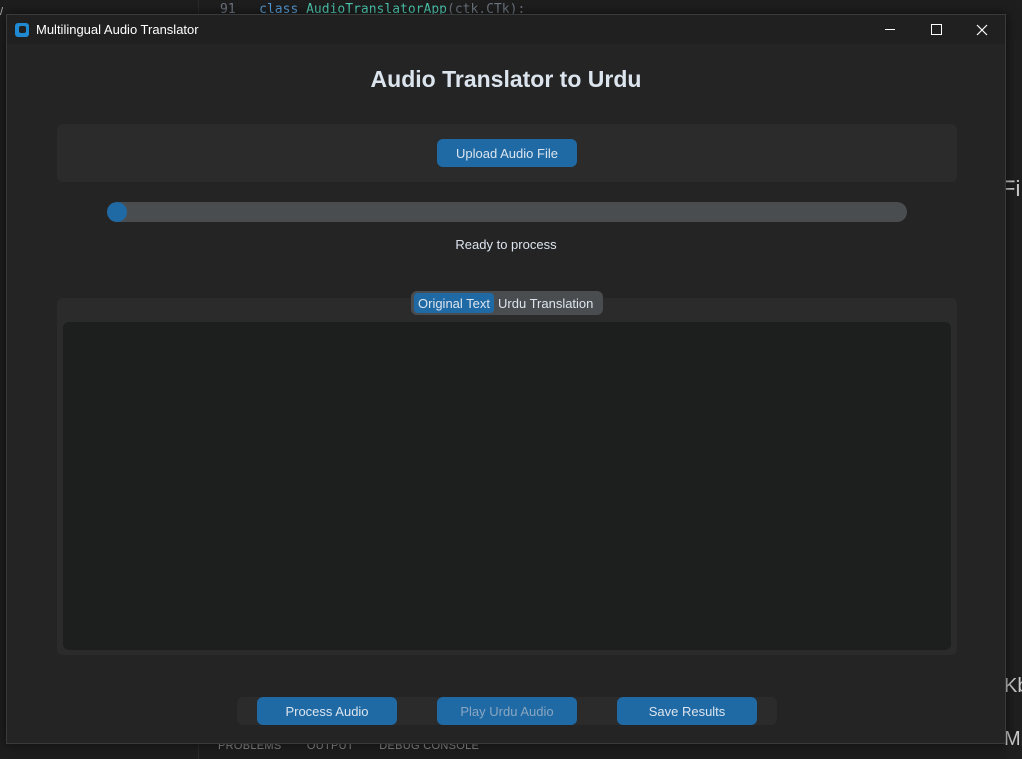  I want to click on status-label: Ready to process, so click(506, 244).